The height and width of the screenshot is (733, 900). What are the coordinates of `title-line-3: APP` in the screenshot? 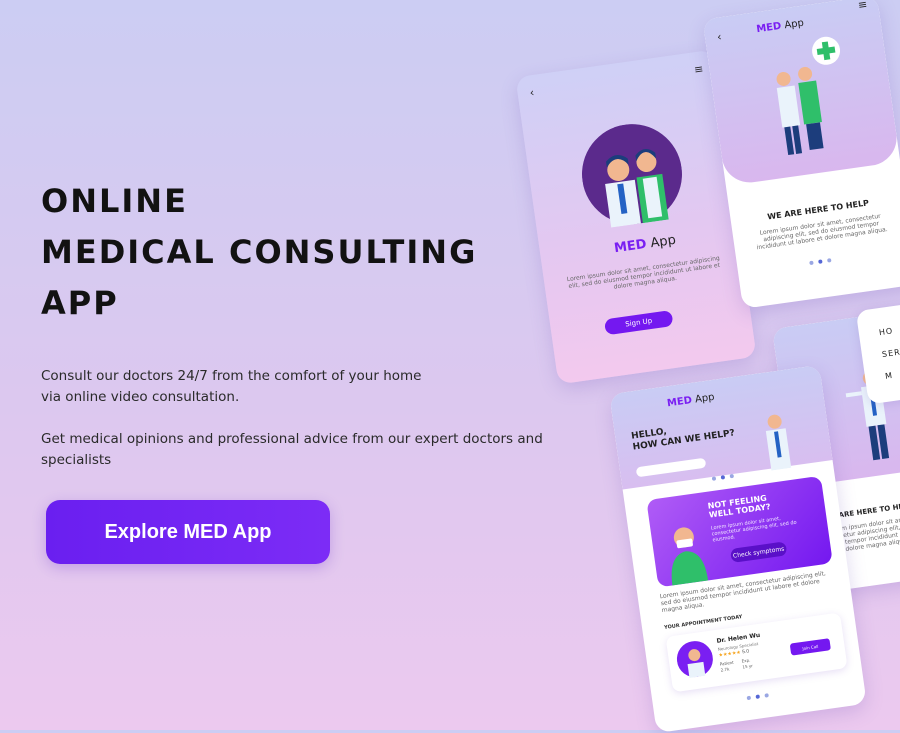 It's located at (80, 303).